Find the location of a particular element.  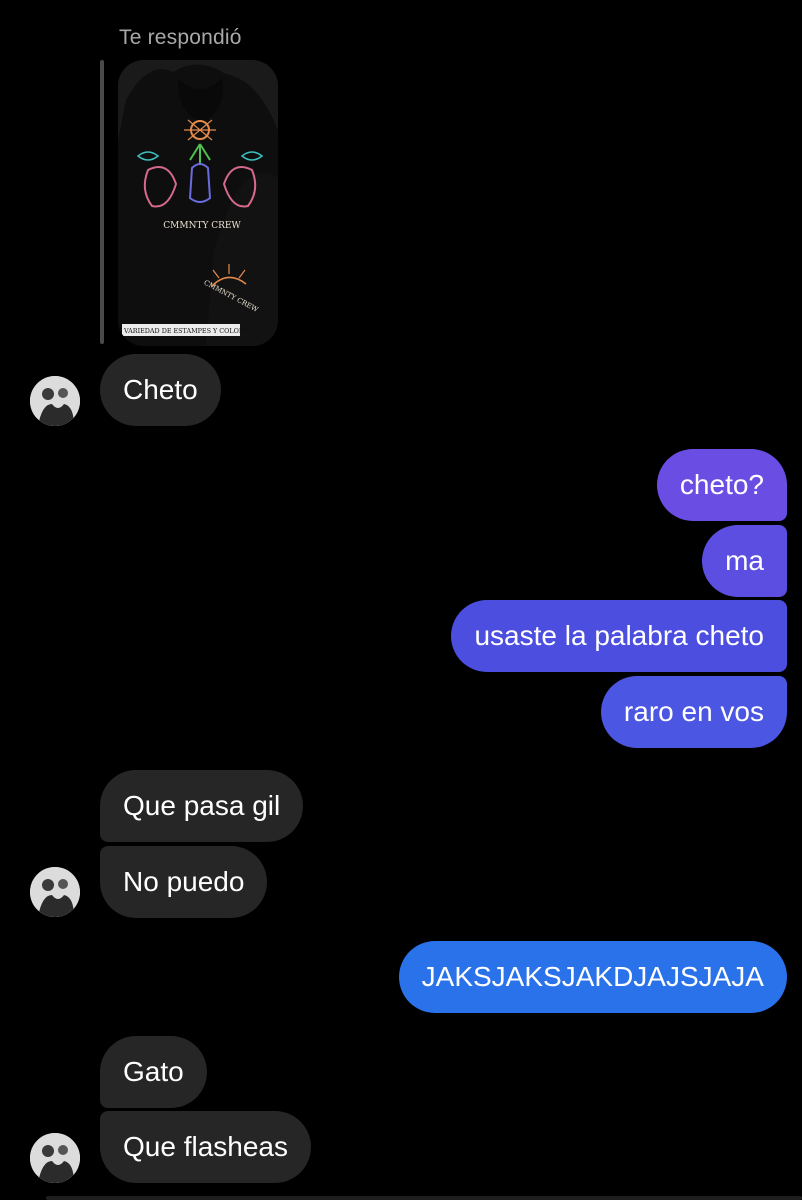

message-bubble-incoming: Cheto is located at coordinates (160, 390).